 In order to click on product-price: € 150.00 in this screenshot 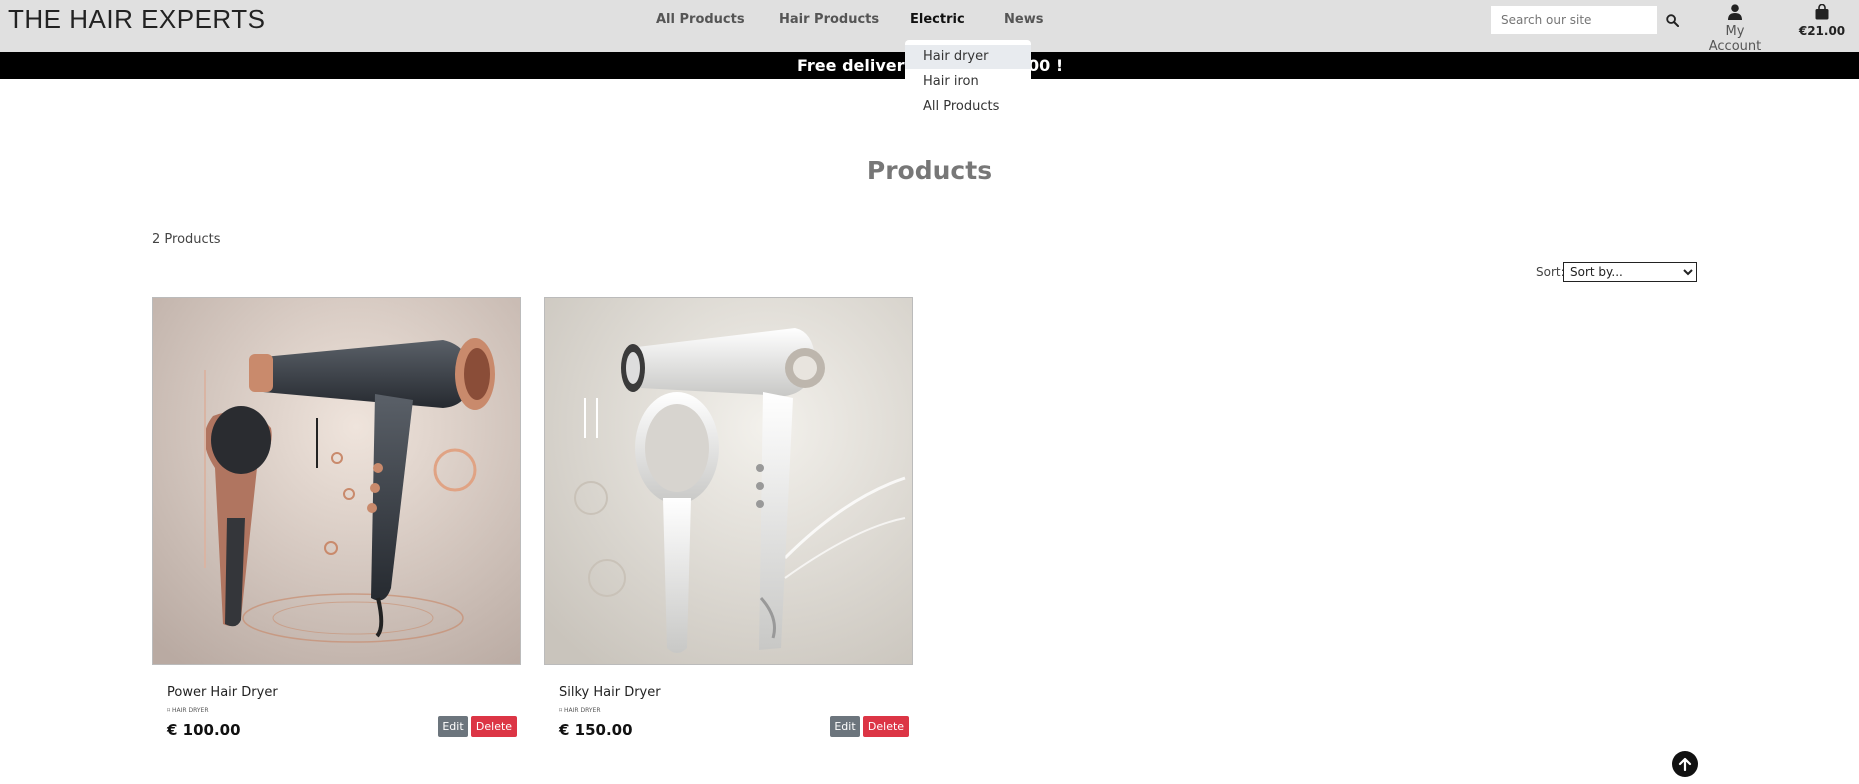, I will do `click(596, 730)`.